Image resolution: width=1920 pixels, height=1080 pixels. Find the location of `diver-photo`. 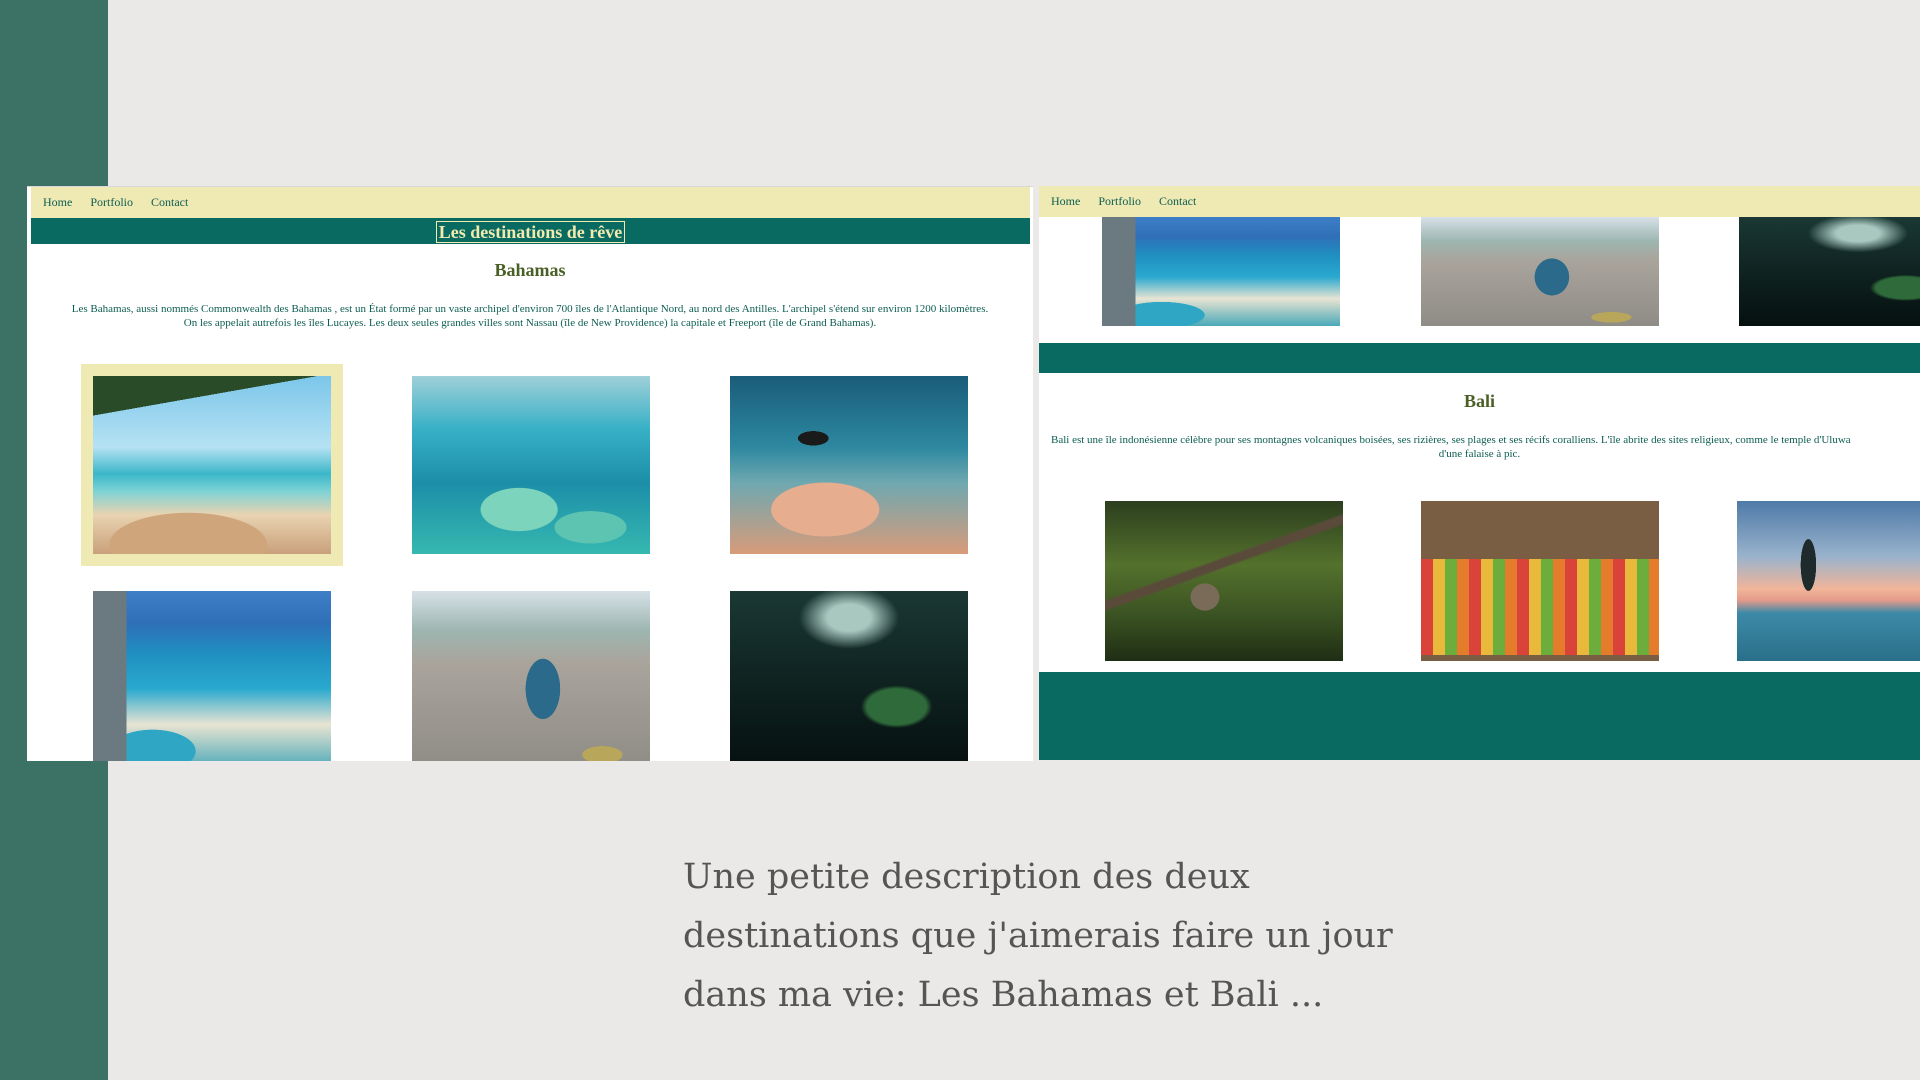

diver-photo is located at coordinates (849, 465).